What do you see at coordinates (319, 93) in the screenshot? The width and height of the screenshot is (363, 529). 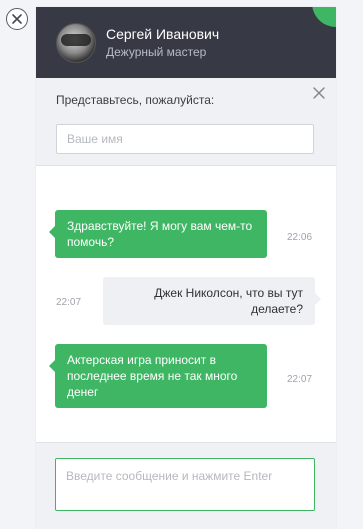 I see `close-icon` at bounding box center [319, 93].